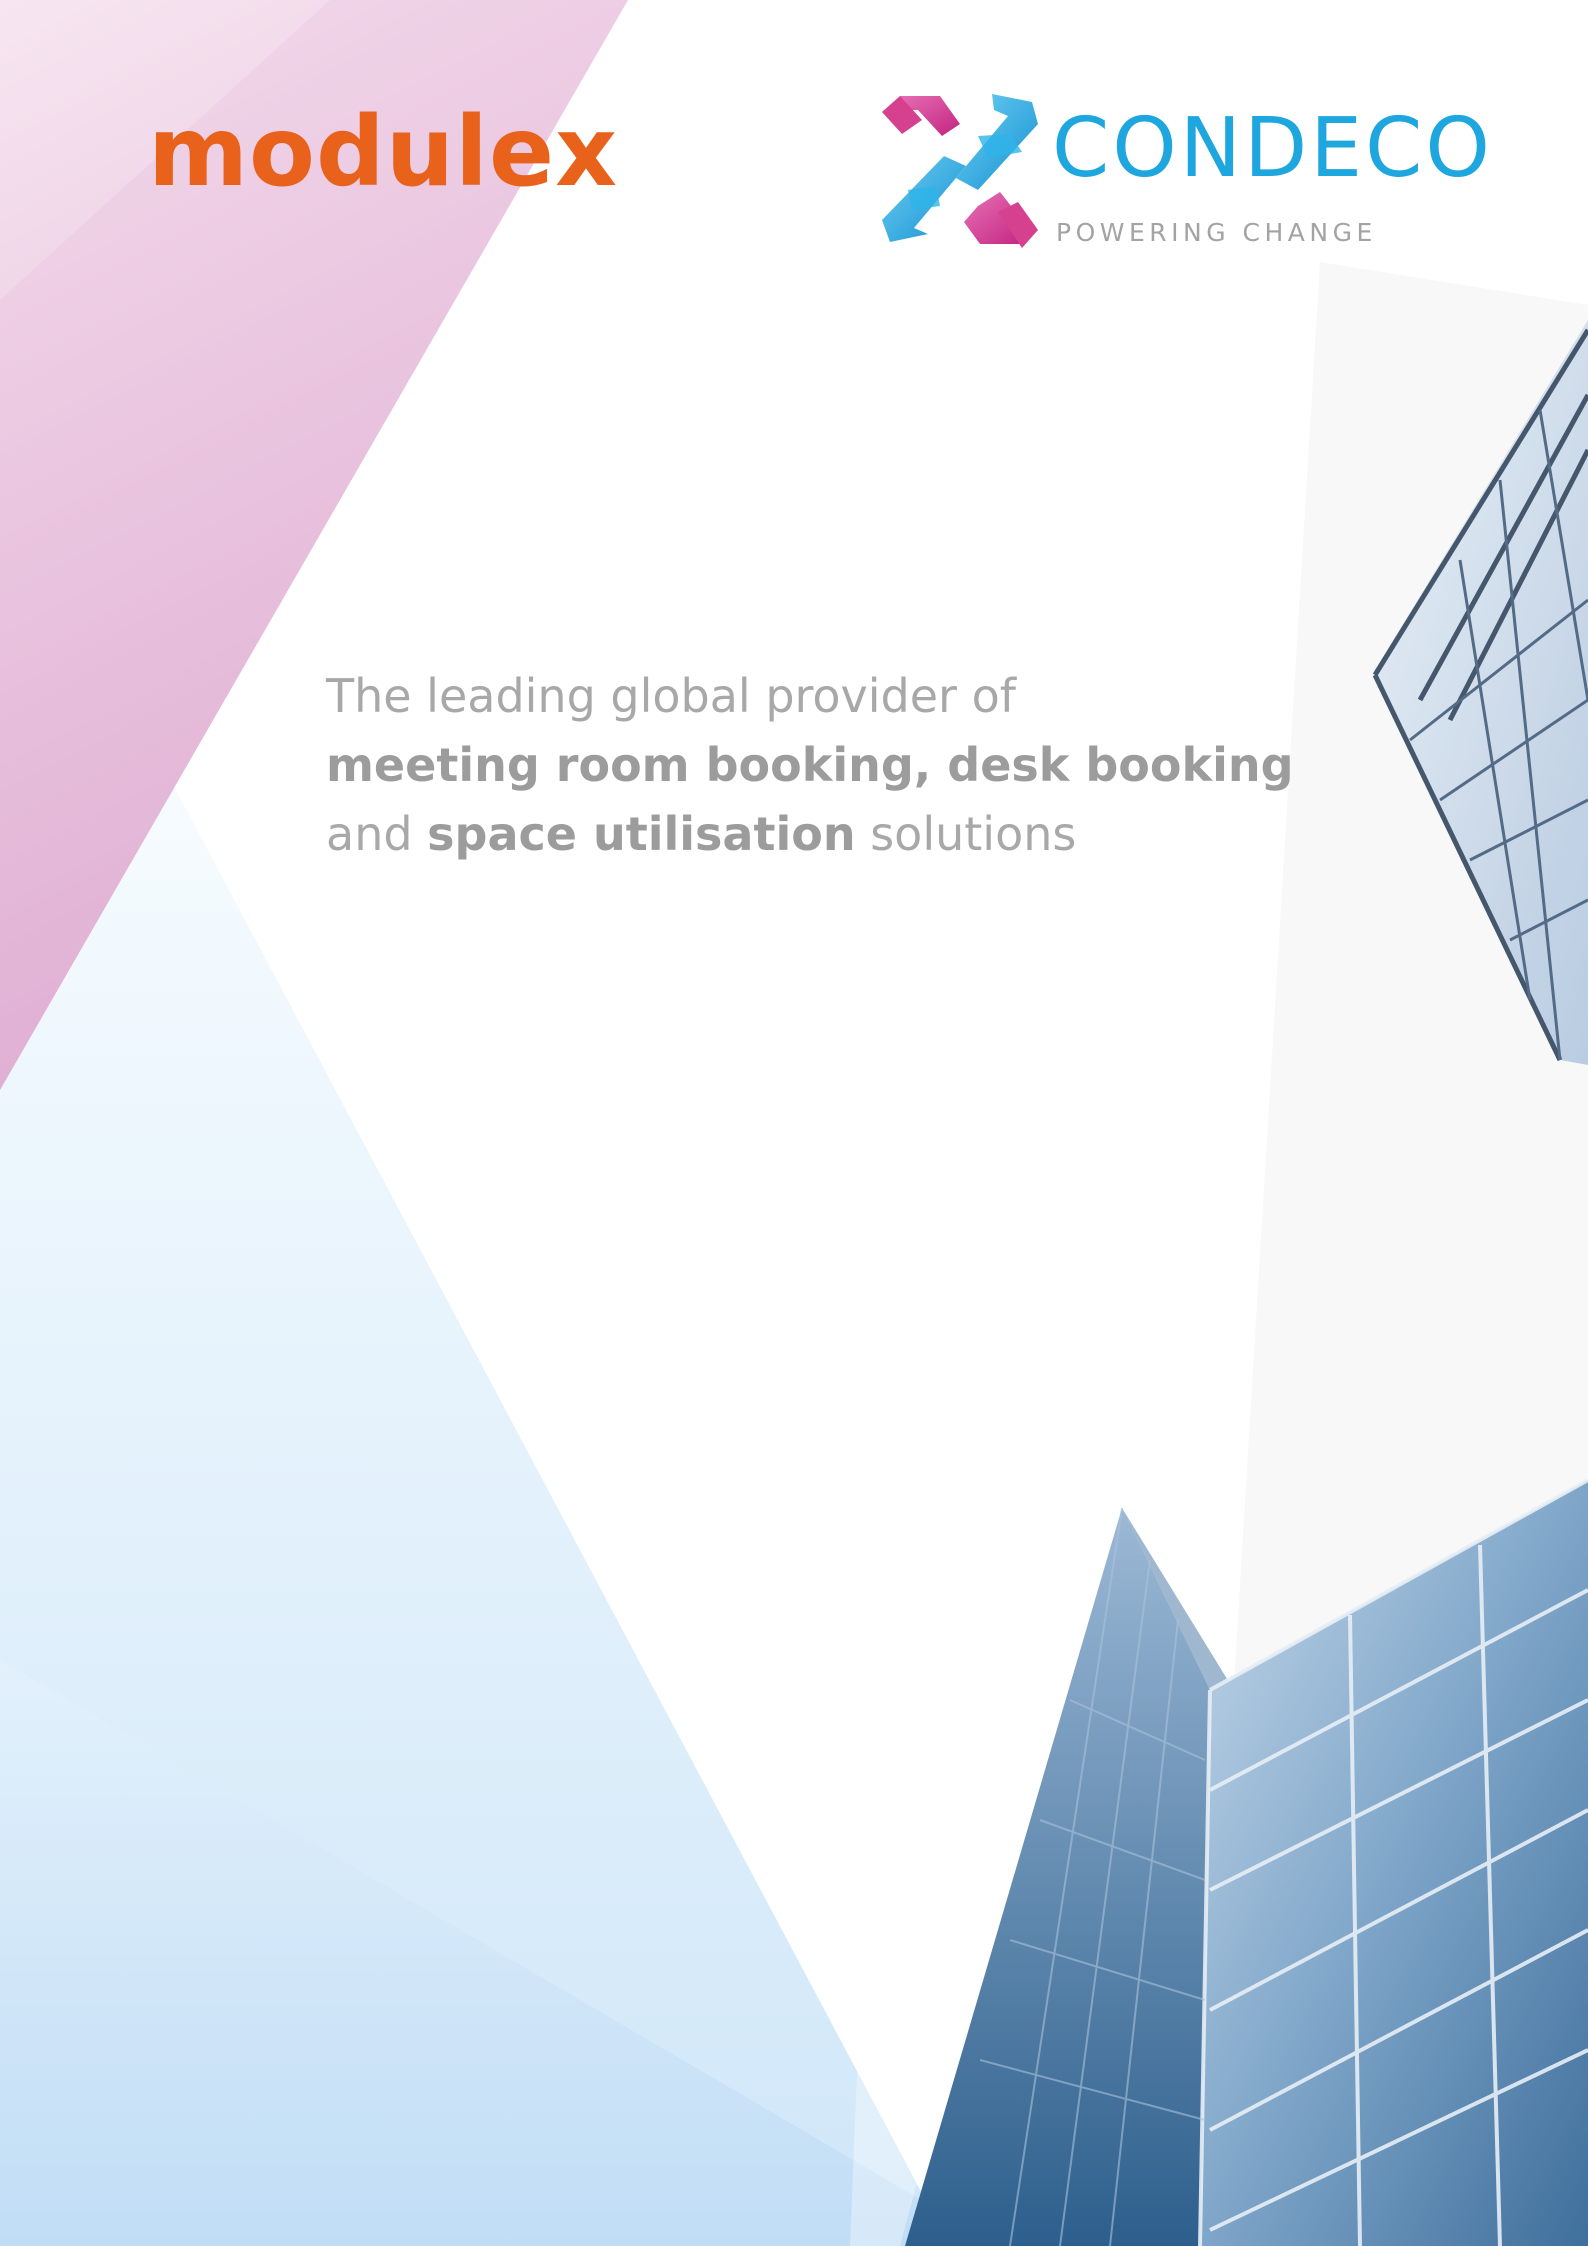 The width and height of the screenshot is (1588, 2246). I want to click on headline-line-3-c: solutions, so click(973, 834).